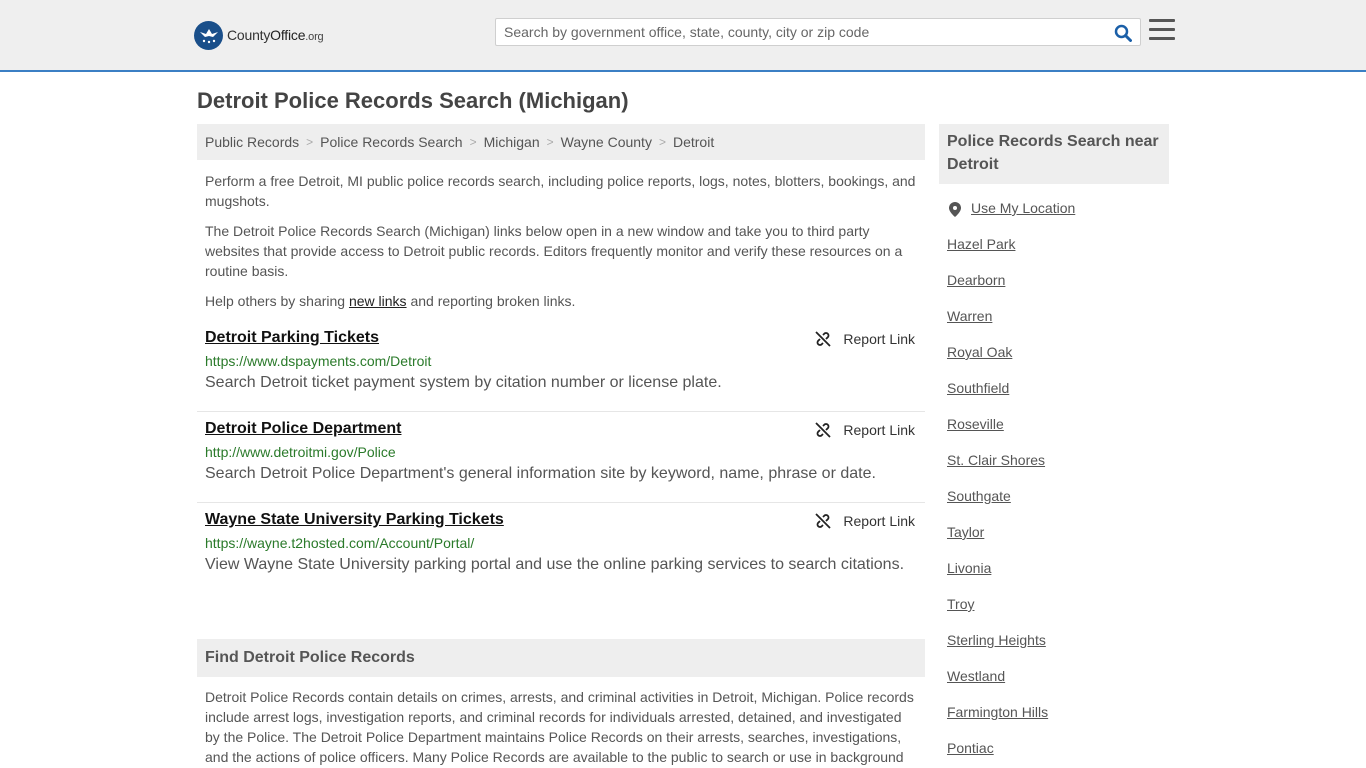 The height and width of the screenshot is (768, 1366). What do you see at coordinates (413, 100) in the screenshot?
I see `page-title: Detroit Police Records Search (Michigan)` at bounding box center [413, 100].